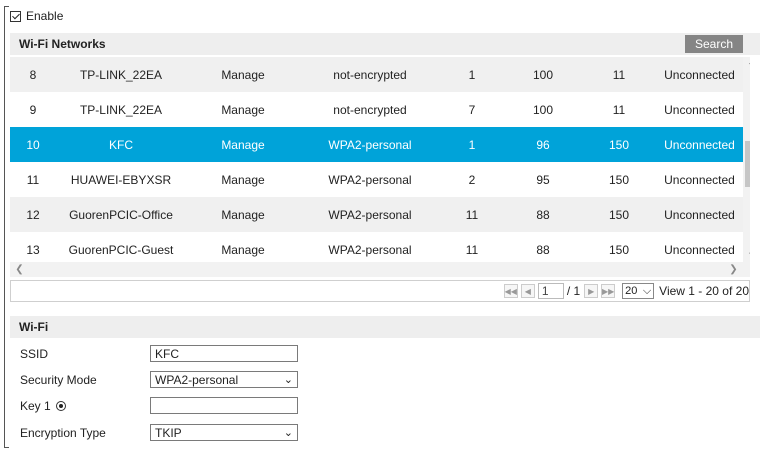 The image size is (760, 452). What do you see at coordinates (472, 109) in the screenshot?
I see `cell-channel: 7` at bounding box center [472, 109].